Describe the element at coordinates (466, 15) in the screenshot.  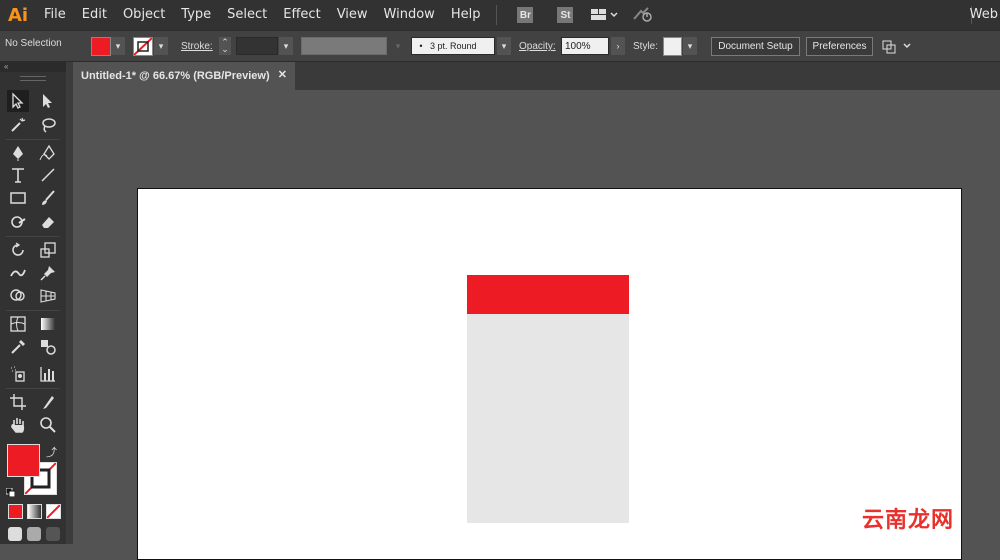
I see `menu-help: Help` at that location.